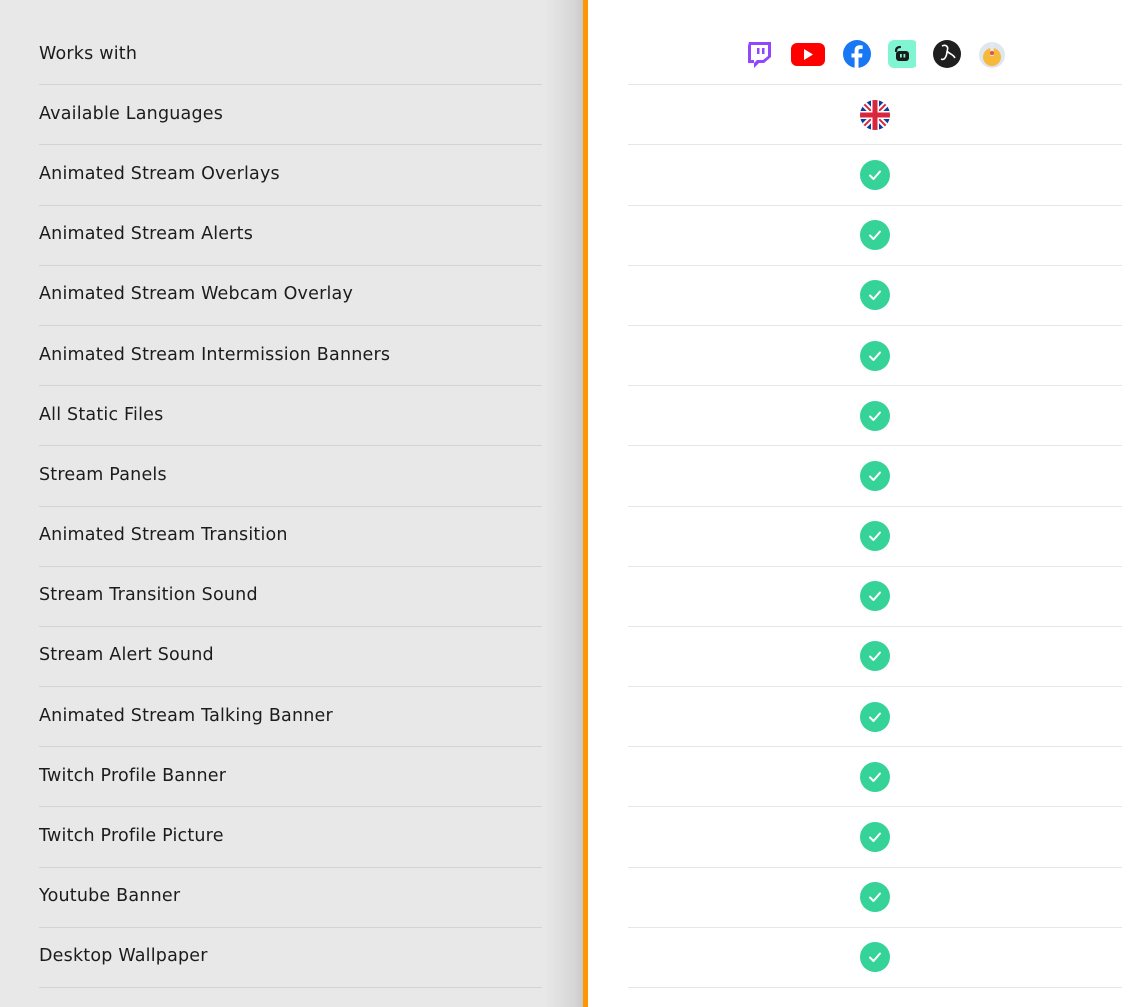  What do you see at coordinates (290, 777) in the screenshot?
I see `feature-row: Twitch Profile Banner` at bounding box center [290, 777].